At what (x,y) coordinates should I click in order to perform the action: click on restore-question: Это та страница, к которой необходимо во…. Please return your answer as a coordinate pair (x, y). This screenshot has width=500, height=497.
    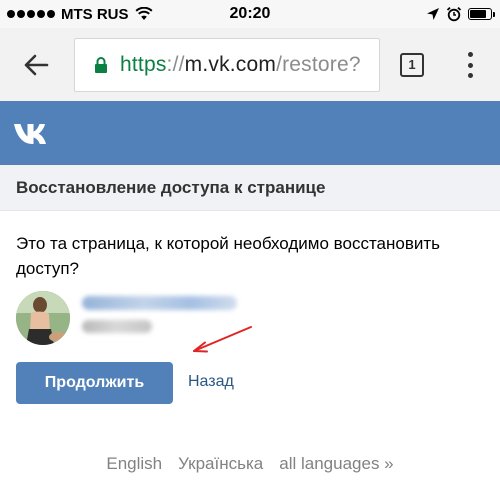
    Looking at the image, I should click on (228, 256).